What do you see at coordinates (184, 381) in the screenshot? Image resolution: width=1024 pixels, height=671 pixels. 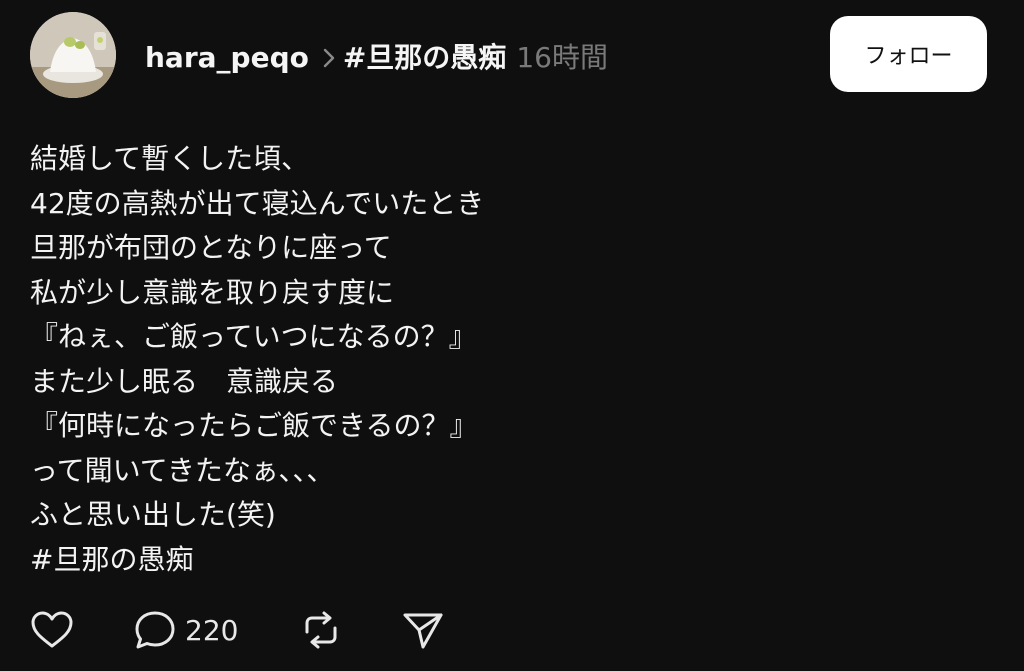 I see `post-text-line: また少し眠る 意識戻る` at bounding box center [184, 381].